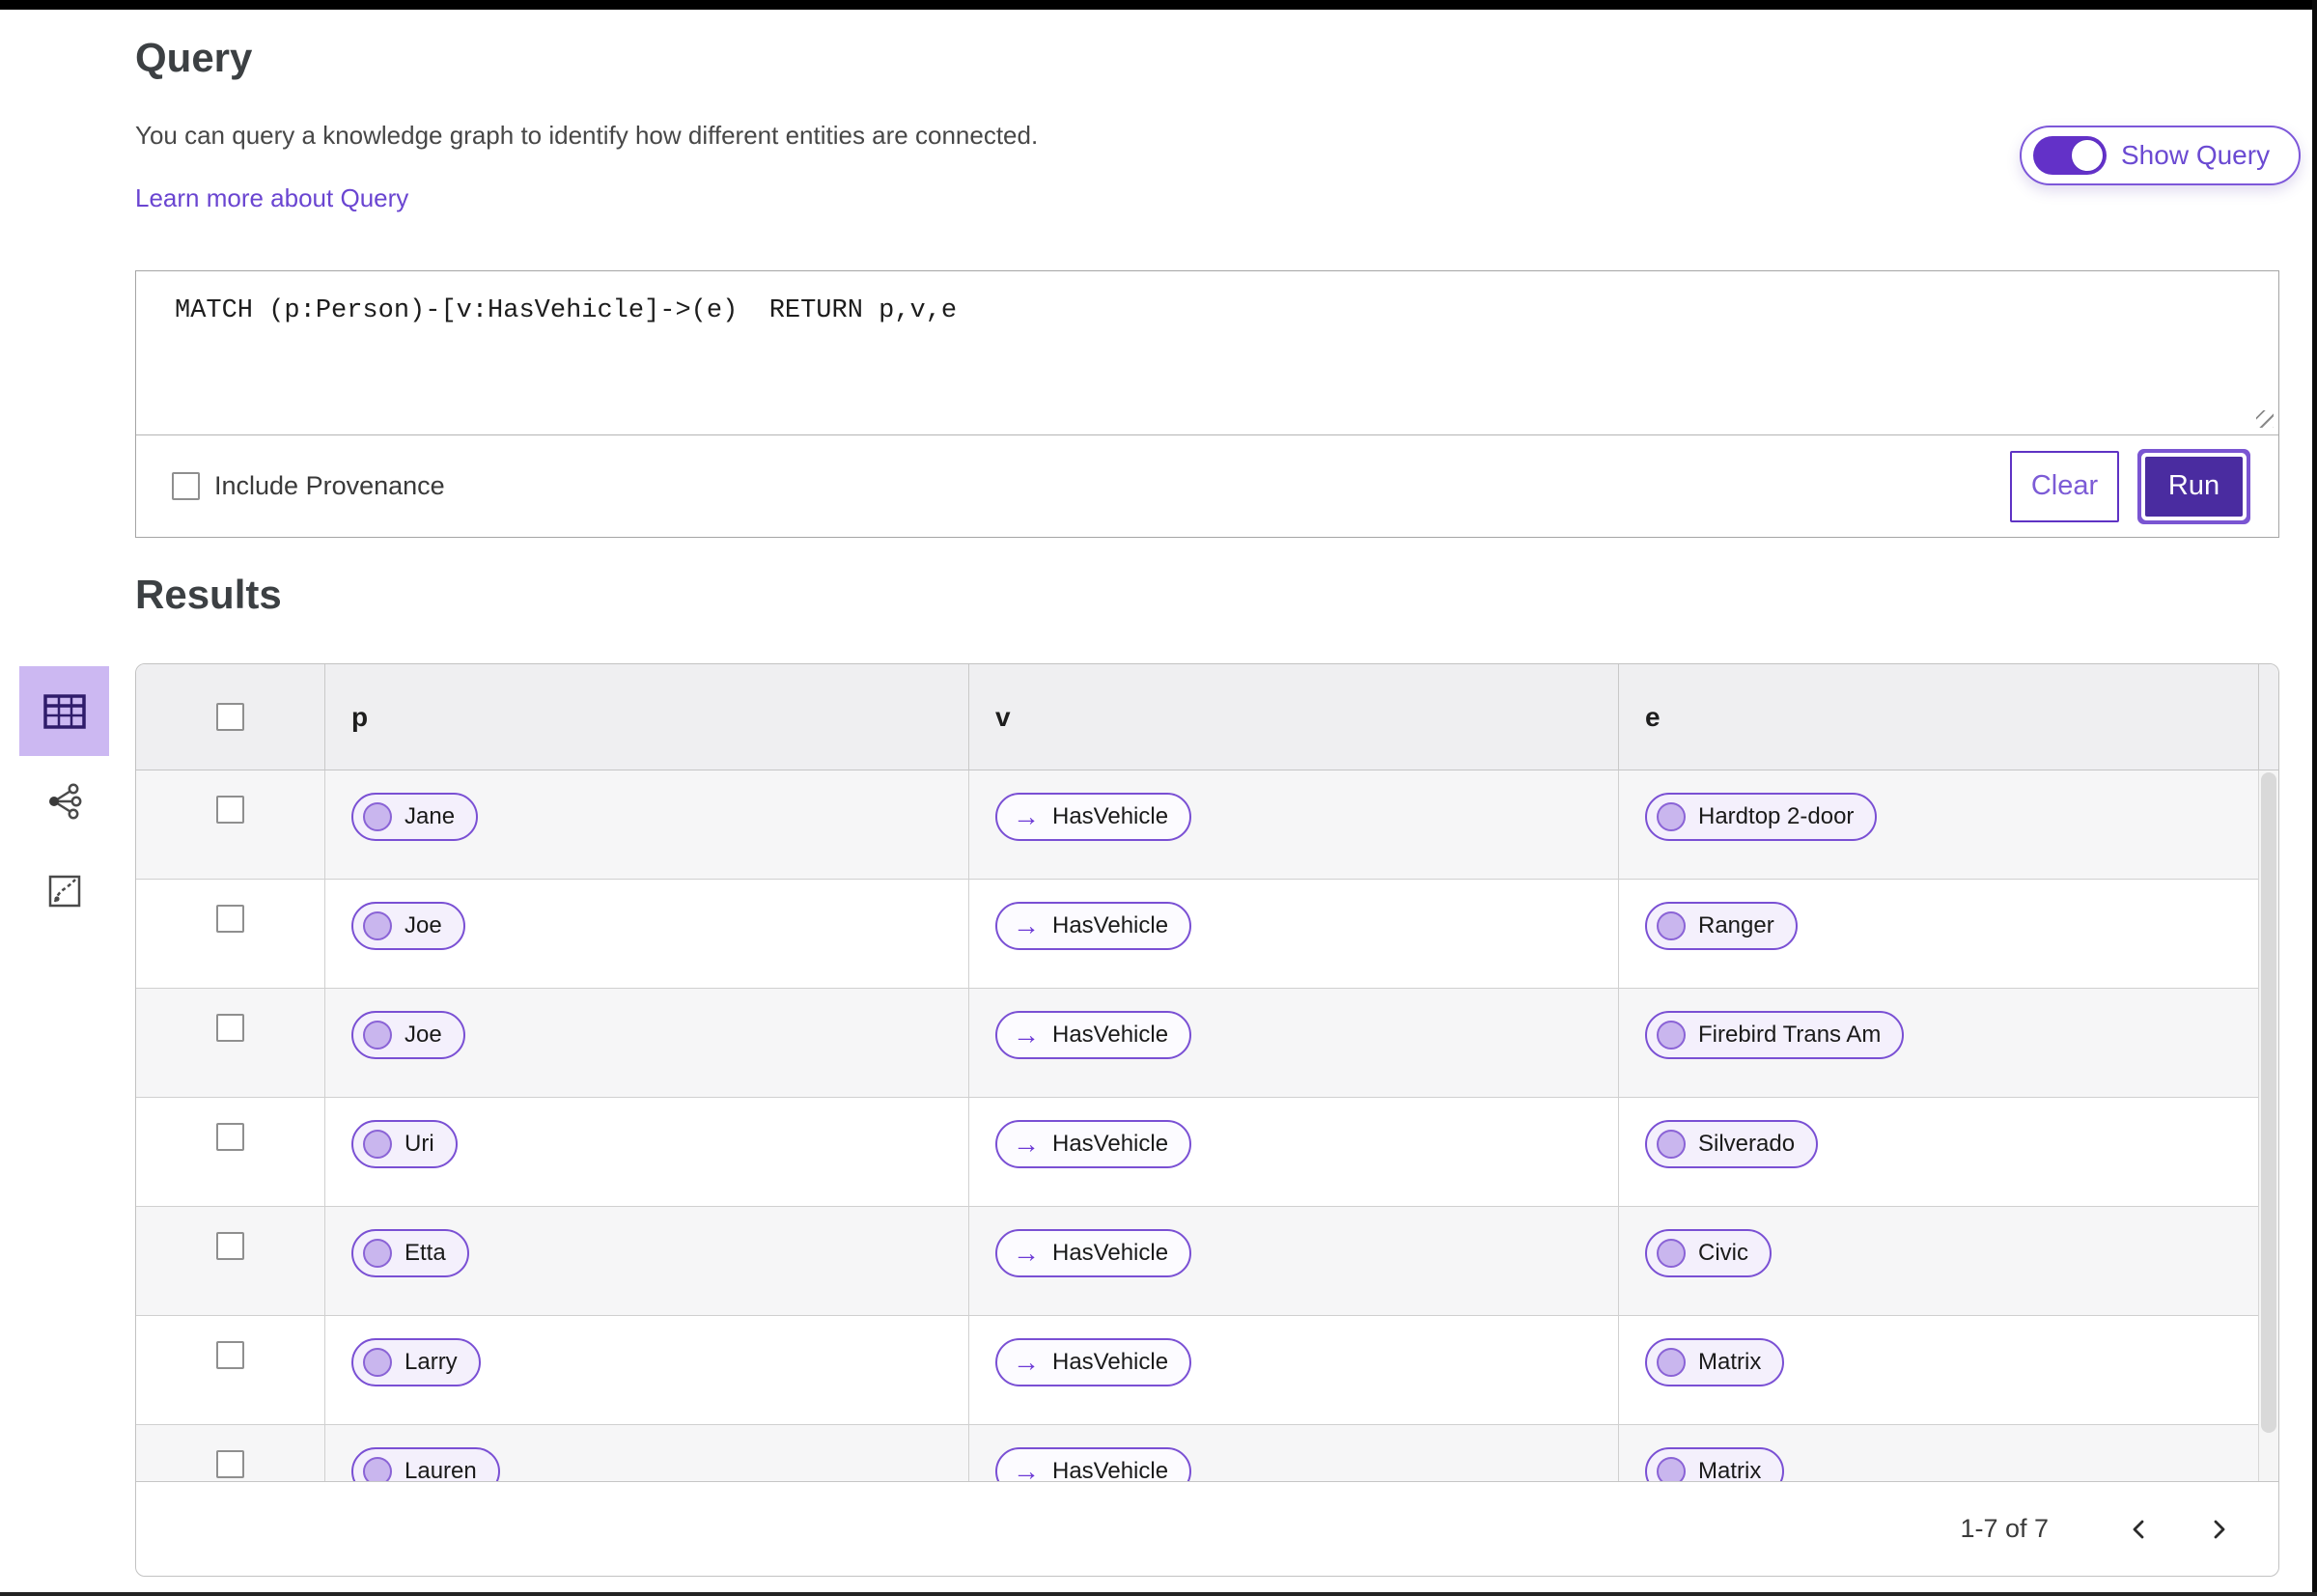 The height and width of the screenshot is (1596, 2317). I want to click on clear-button: Clear, so click(2065, 486).